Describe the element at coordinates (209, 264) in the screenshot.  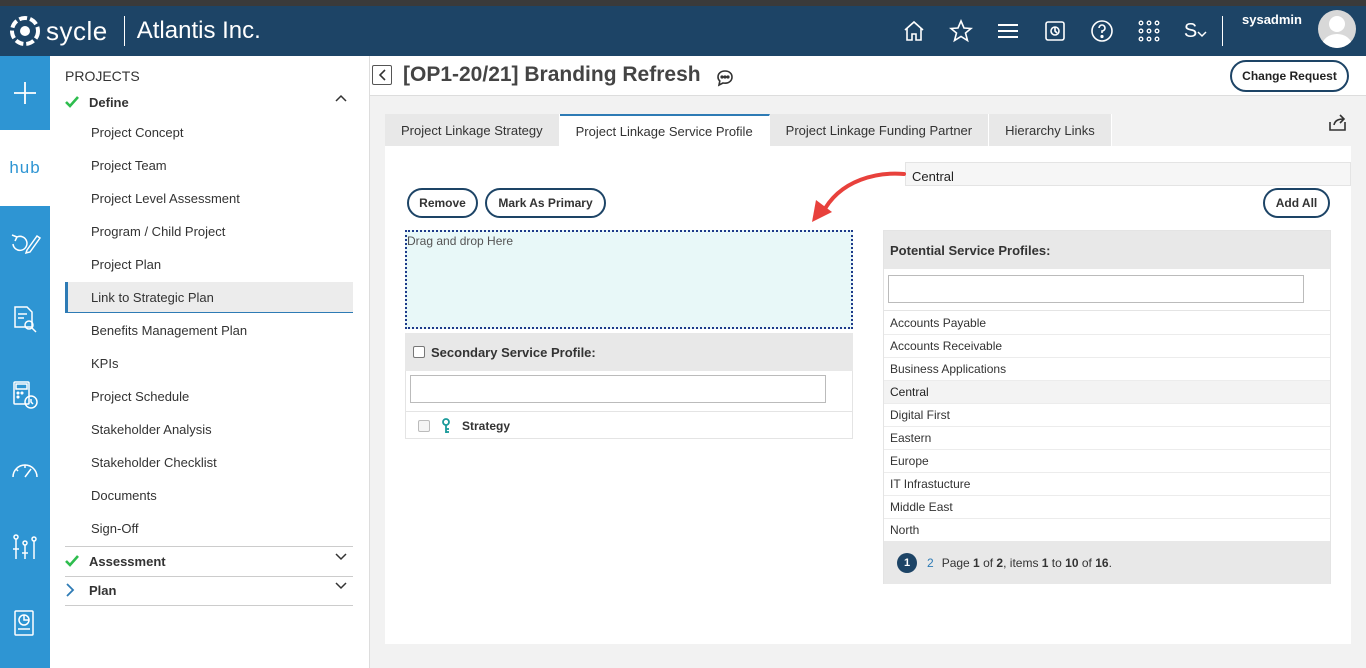
I see `sidebar-item-project-plan: Project Plan` at that location.